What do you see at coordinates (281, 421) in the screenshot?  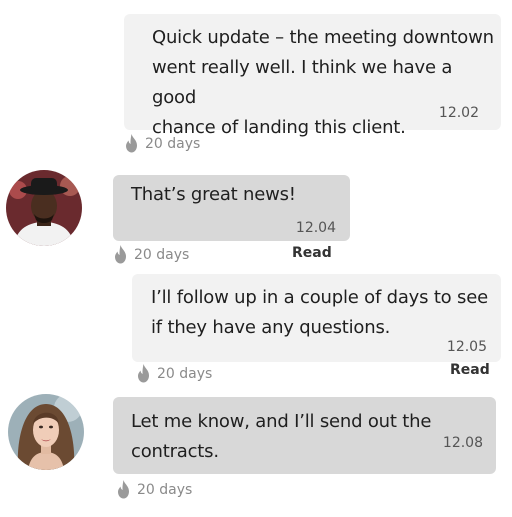 I see `message-line: Let me know, and I’ll send out the` at bounding box center [281, 421].